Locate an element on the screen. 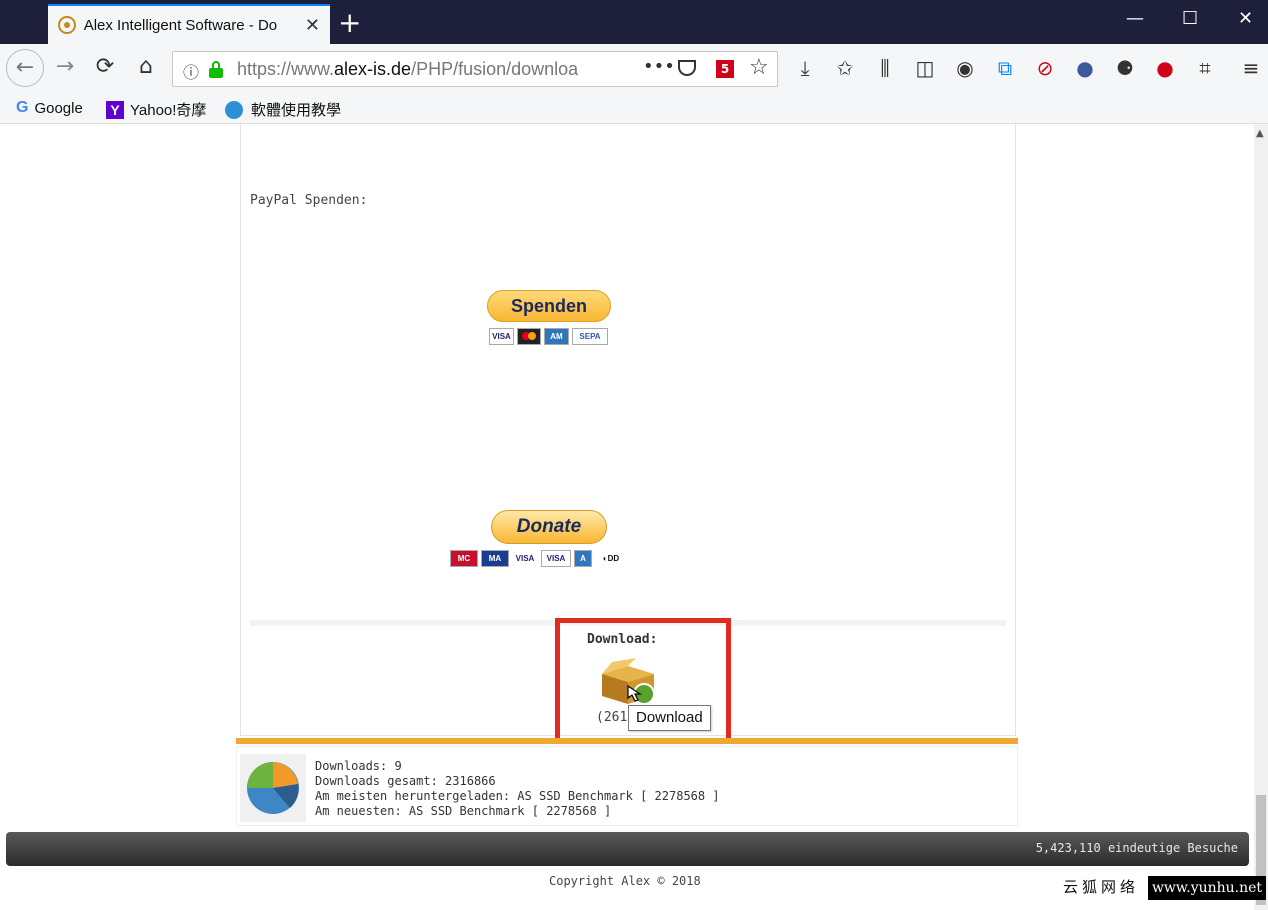 The width and height of the screenshot is (1268, 910). addon-blue-icon: ● is located at coordinates (1085, 68).